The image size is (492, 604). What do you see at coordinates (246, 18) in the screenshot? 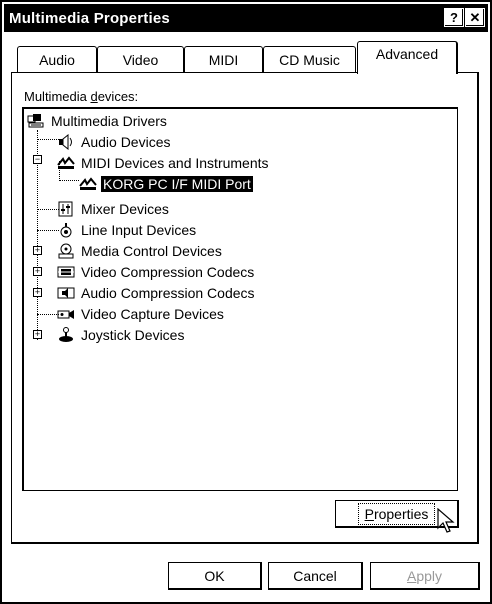
I see `title-bar: Multimedia Properties ? ✕` at bounding box center [246, 18].